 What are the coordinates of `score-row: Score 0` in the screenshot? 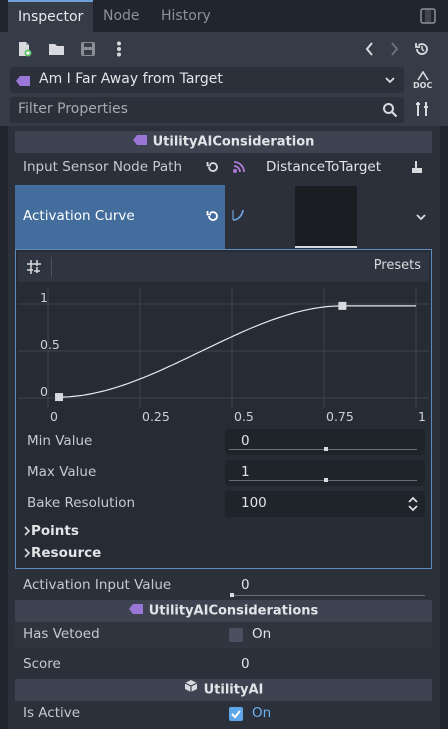 It's located at (223, 665).